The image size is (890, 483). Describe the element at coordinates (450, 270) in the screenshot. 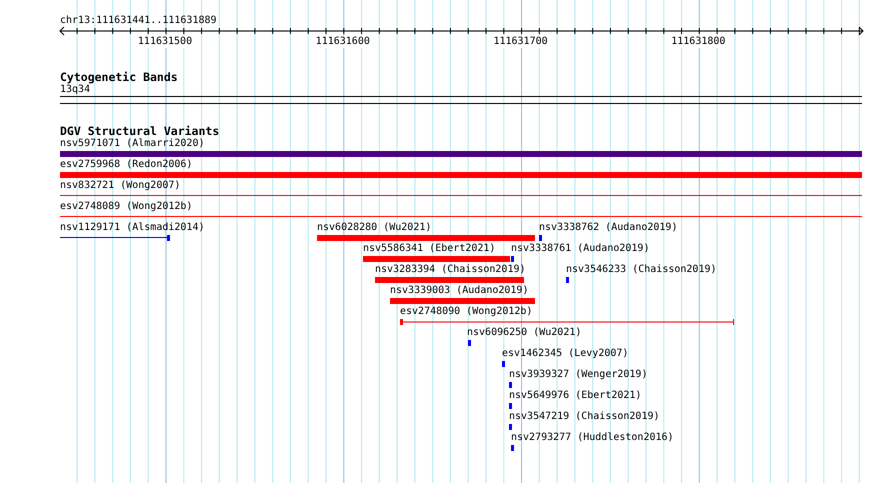

I see `variant-label: nsv3283394 (Chaisson2019)` at that location.